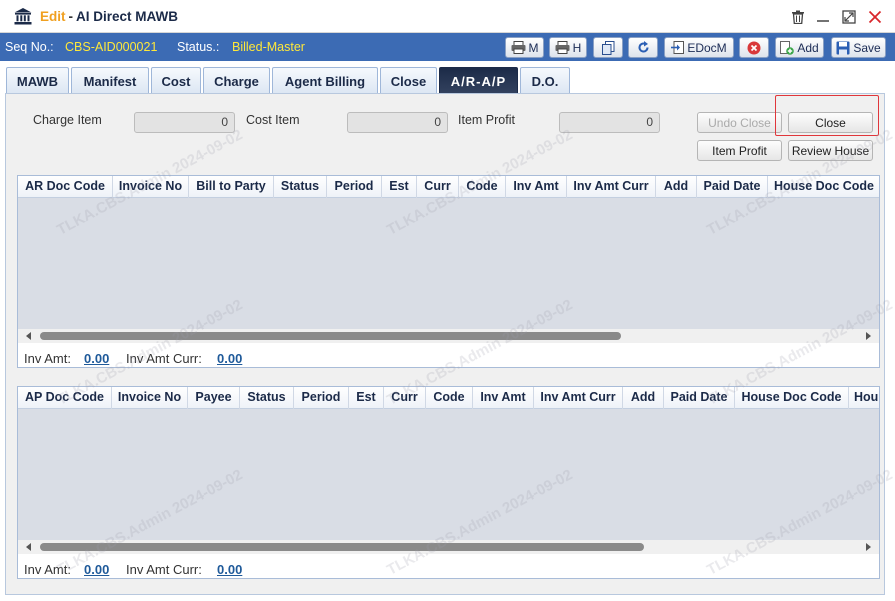  I want to click on charge-item-label: Charge Item, so click(67, 120).